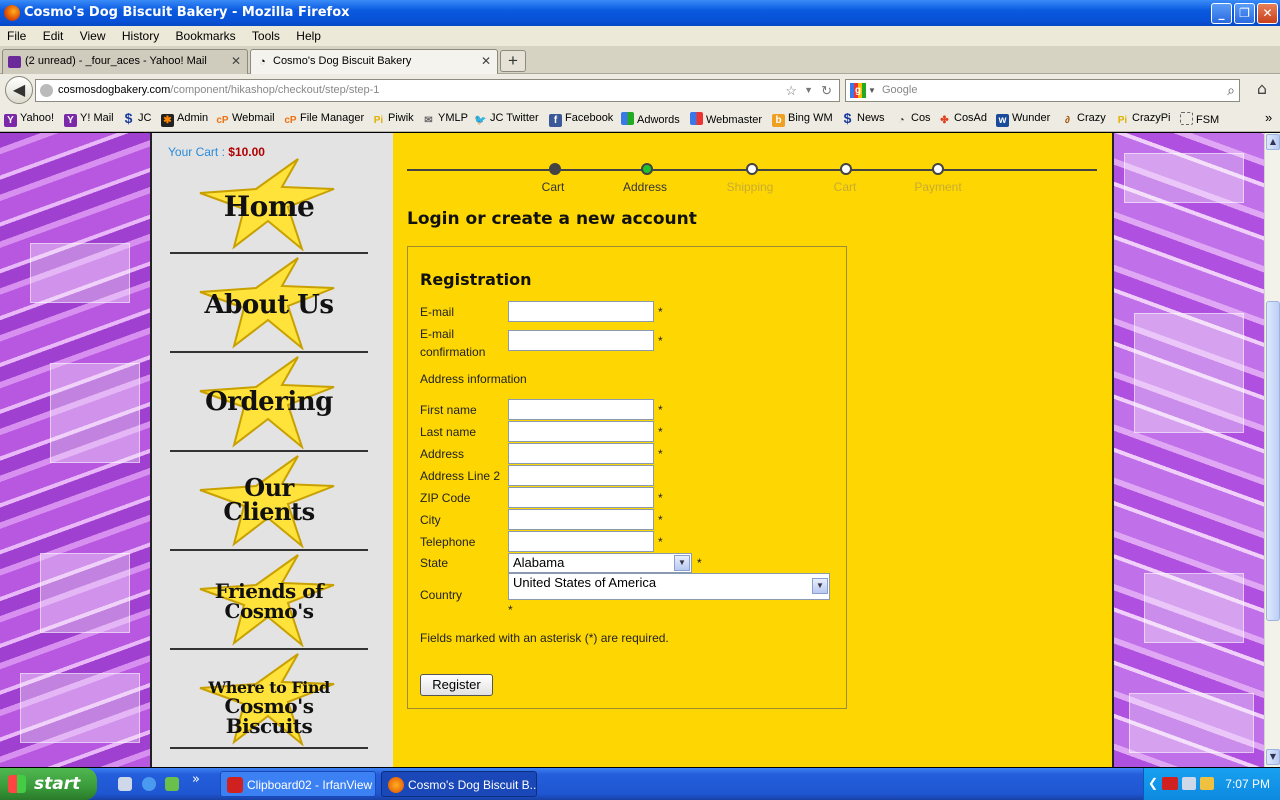  I want to click on step-label-cart: Cart, so click(553, 187).